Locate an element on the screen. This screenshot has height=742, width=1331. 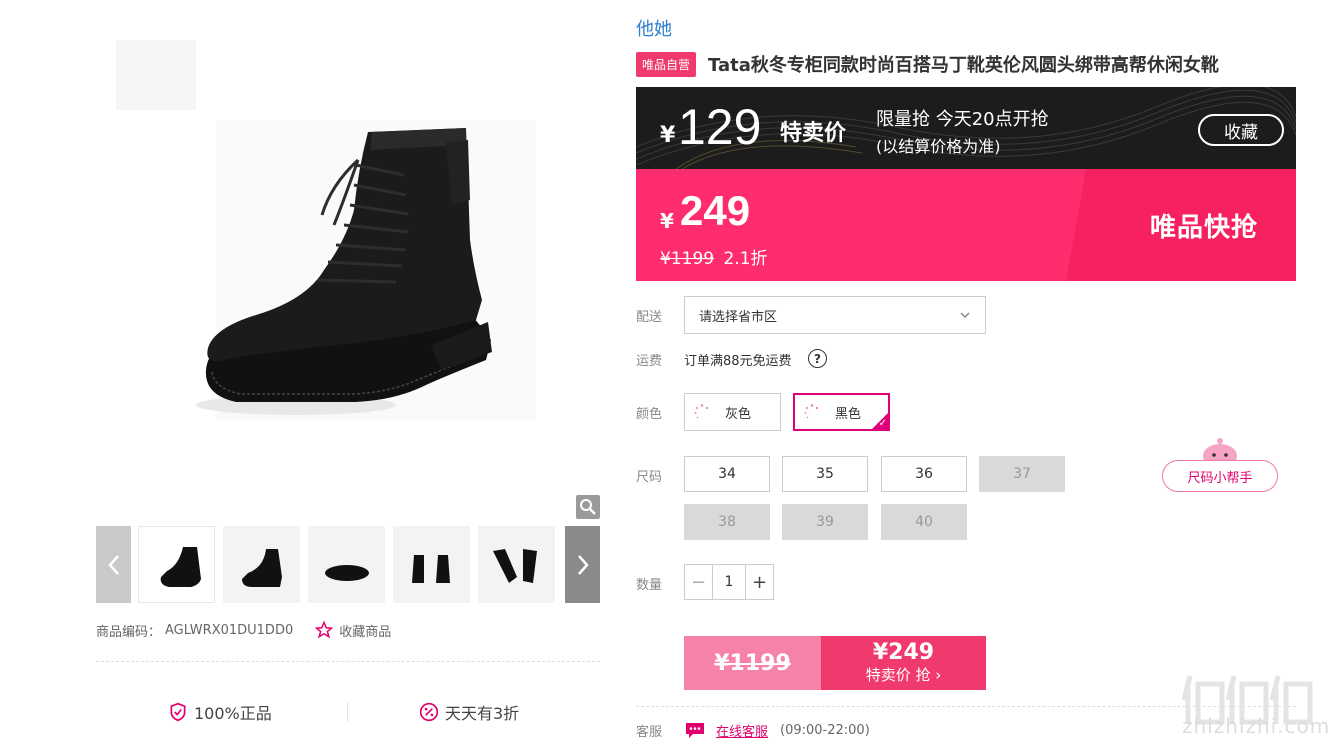
color-option-gray: 灰色 is located at coordinates (732, 412).